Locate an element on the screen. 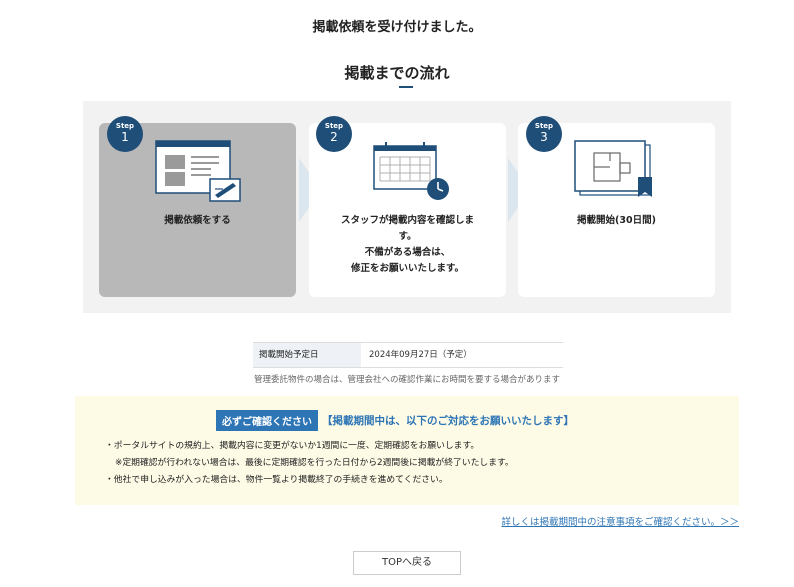  step-badge-number: 2 is located at coordinates (334, 137).